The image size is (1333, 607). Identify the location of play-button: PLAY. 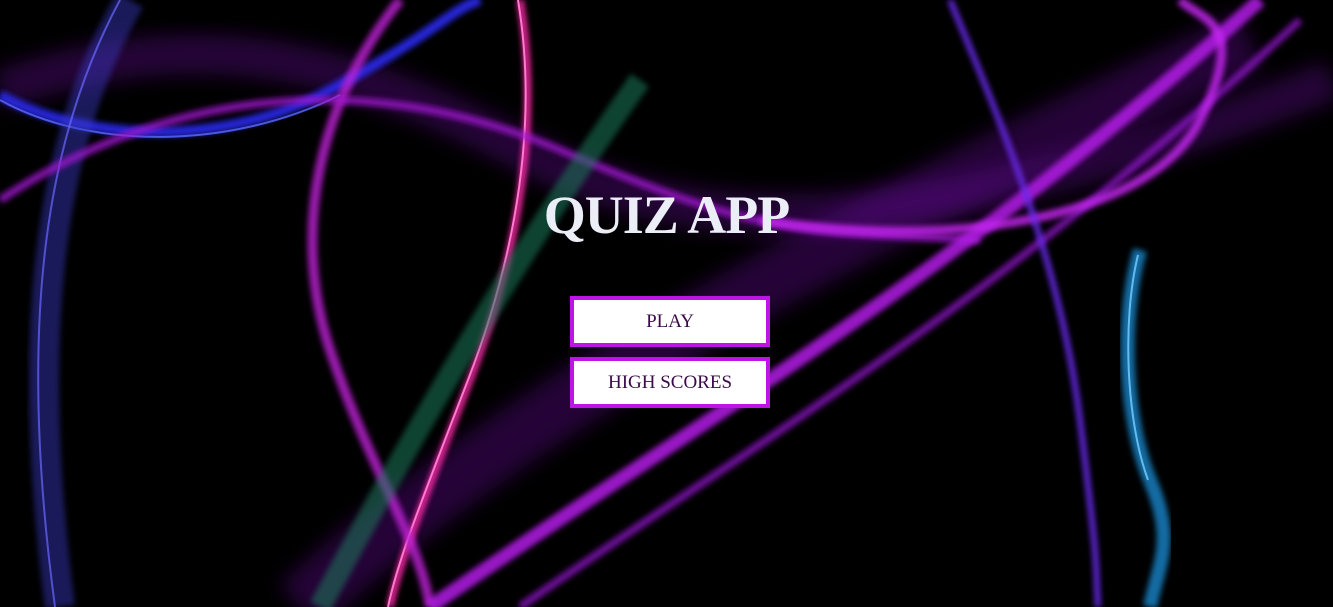
(670, 321).